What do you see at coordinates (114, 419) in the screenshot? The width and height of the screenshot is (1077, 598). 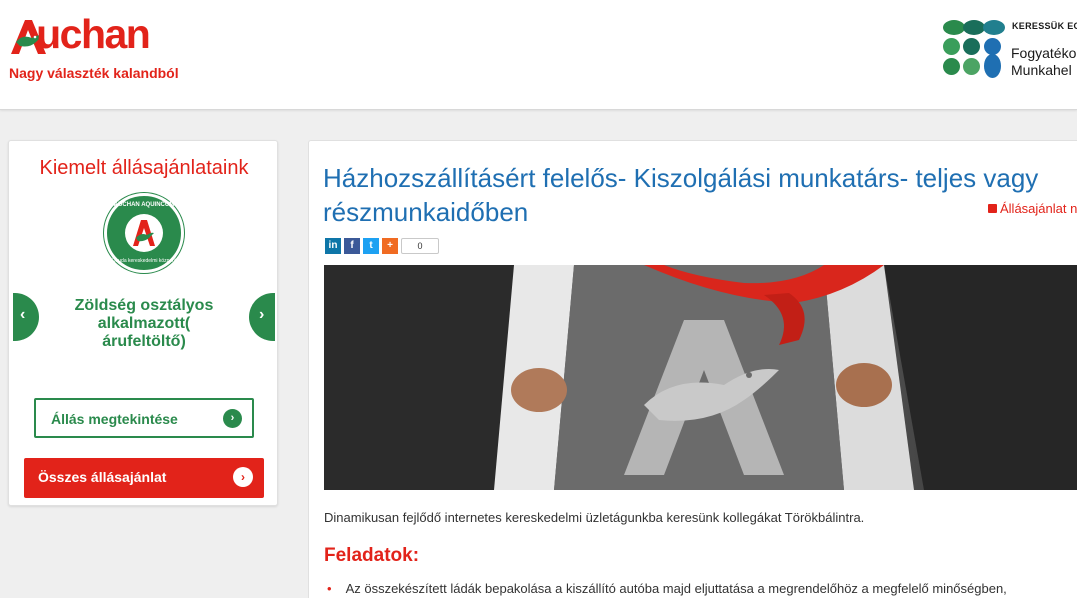 I see `view-job-label: Állás megtekintése` at bounding box center [114, 419].